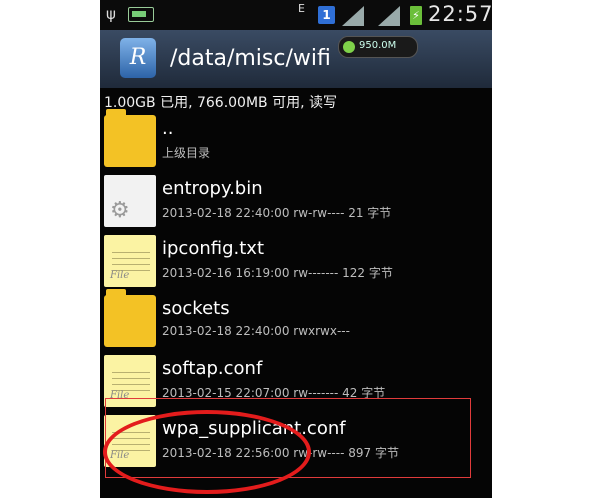 The height and width of the screenshot is (498, 600). I want to click on status-bar: ψ E 1 ⚡ 22:57, so click(296, 15).